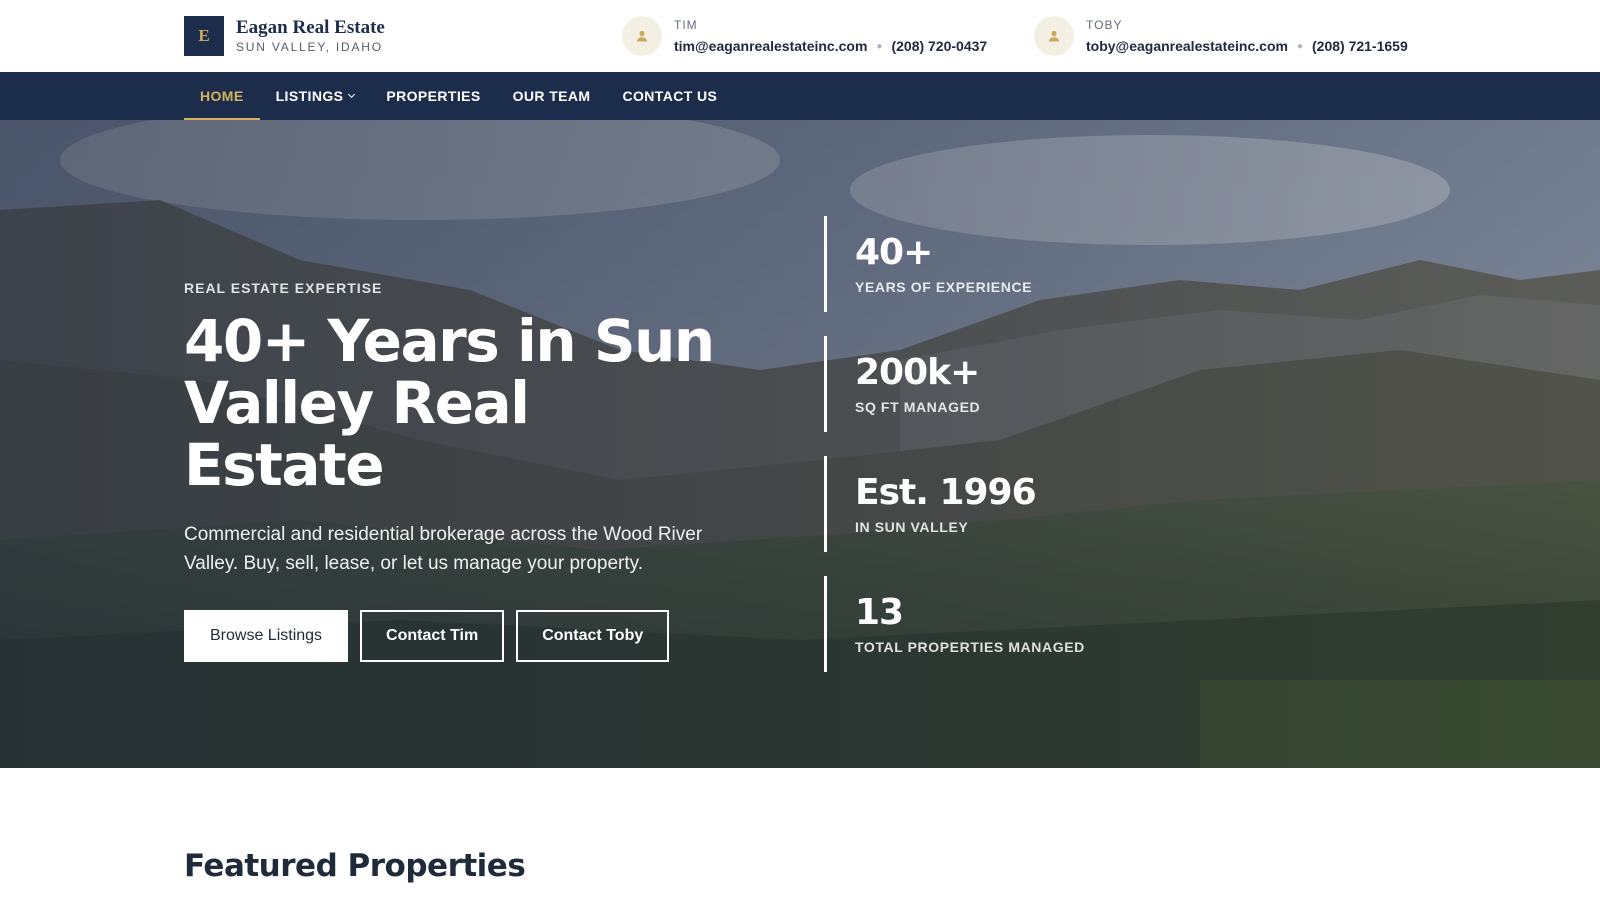 The image size is (1600, 900). I want to click on stat-properties: 13 TOTAL PROPERTIES MANAGED, so click(954, 624).